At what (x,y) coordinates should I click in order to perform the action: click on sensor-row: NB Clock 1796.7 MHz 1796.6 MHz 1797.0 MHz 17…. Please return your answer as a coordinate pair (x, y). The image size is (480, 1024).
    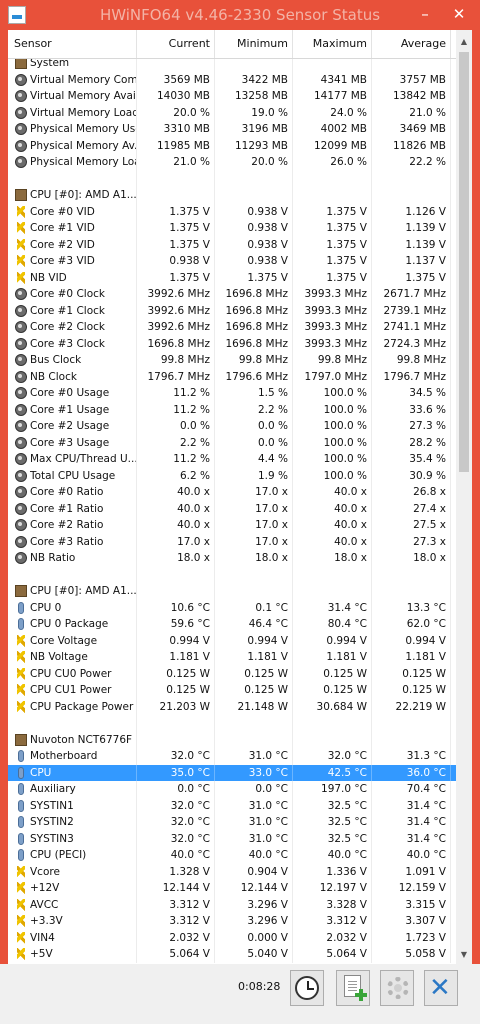
    Looking at the image, I should click on (232, 376).